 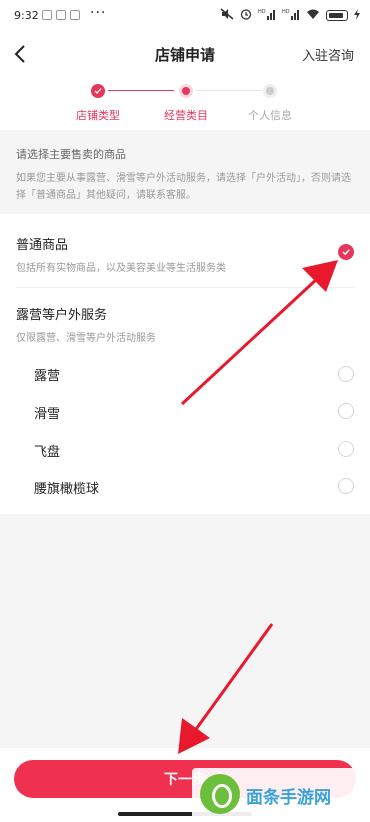 I want to click on sub-option-camping: 露营, so click(x=194, y=374).